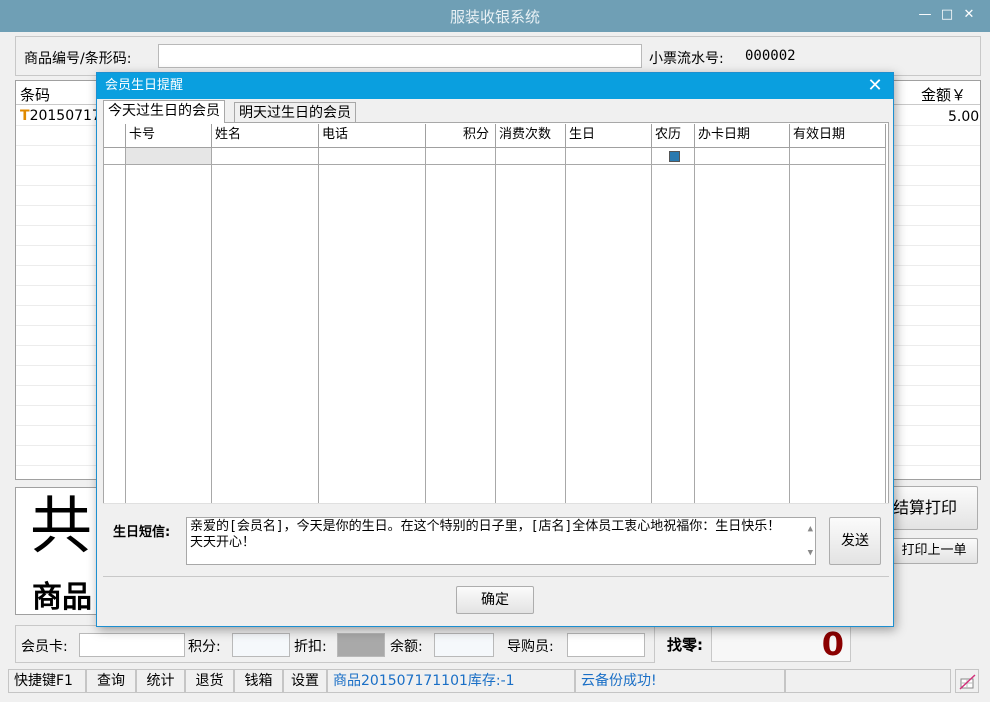  Describe the element at coordinates (65, 116) in the screenshot. I see `row-barcode: 20150717` at that location.